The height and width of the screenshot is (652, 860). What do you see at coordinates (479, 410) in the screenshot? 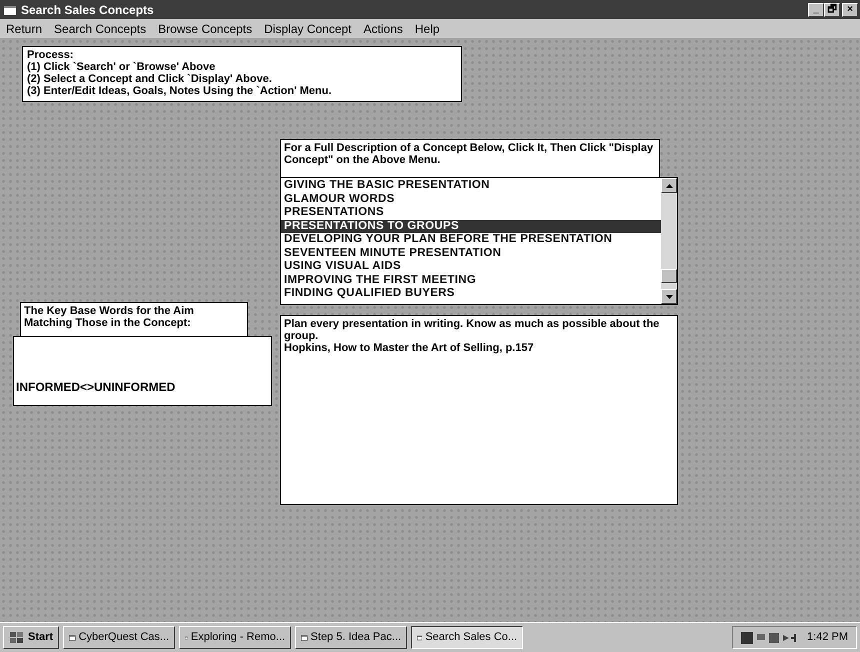
I see `description-box: Plan every presentation in writing. Know as much as possible about the group. Hopkins, How to Master the Art of Selling, p.157` at bounding box center [479, 410].